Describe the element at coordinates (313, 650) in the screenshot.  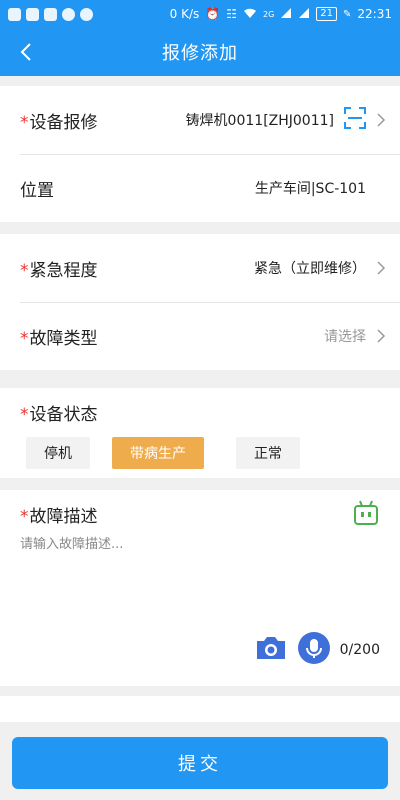
I see `microphone-icon` at that location.